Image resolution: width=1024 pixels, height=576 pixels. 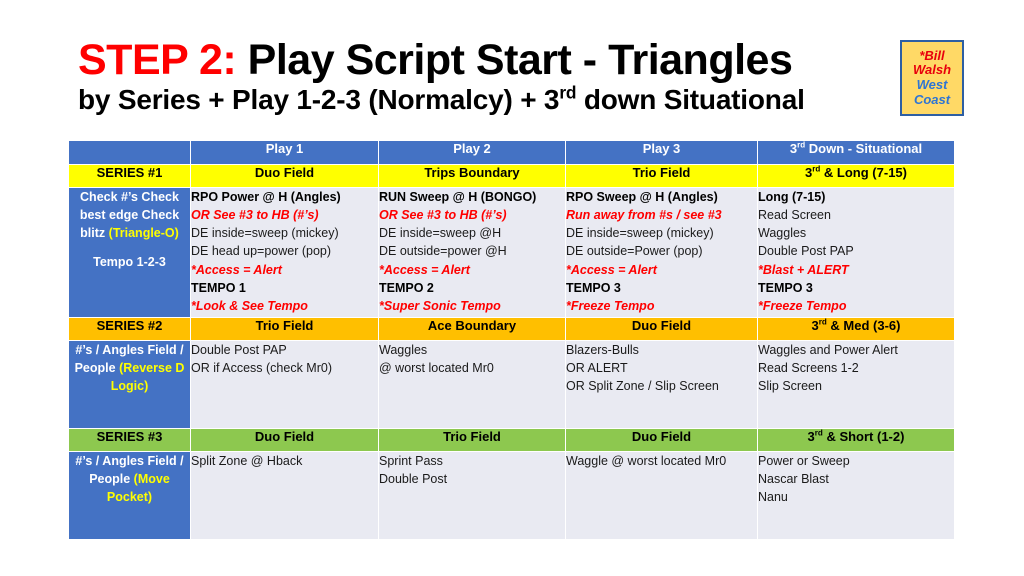 What do you see at coordinates (129, 152) in the screenshot?
I see `header-corner` at bounding box center [129, 152].